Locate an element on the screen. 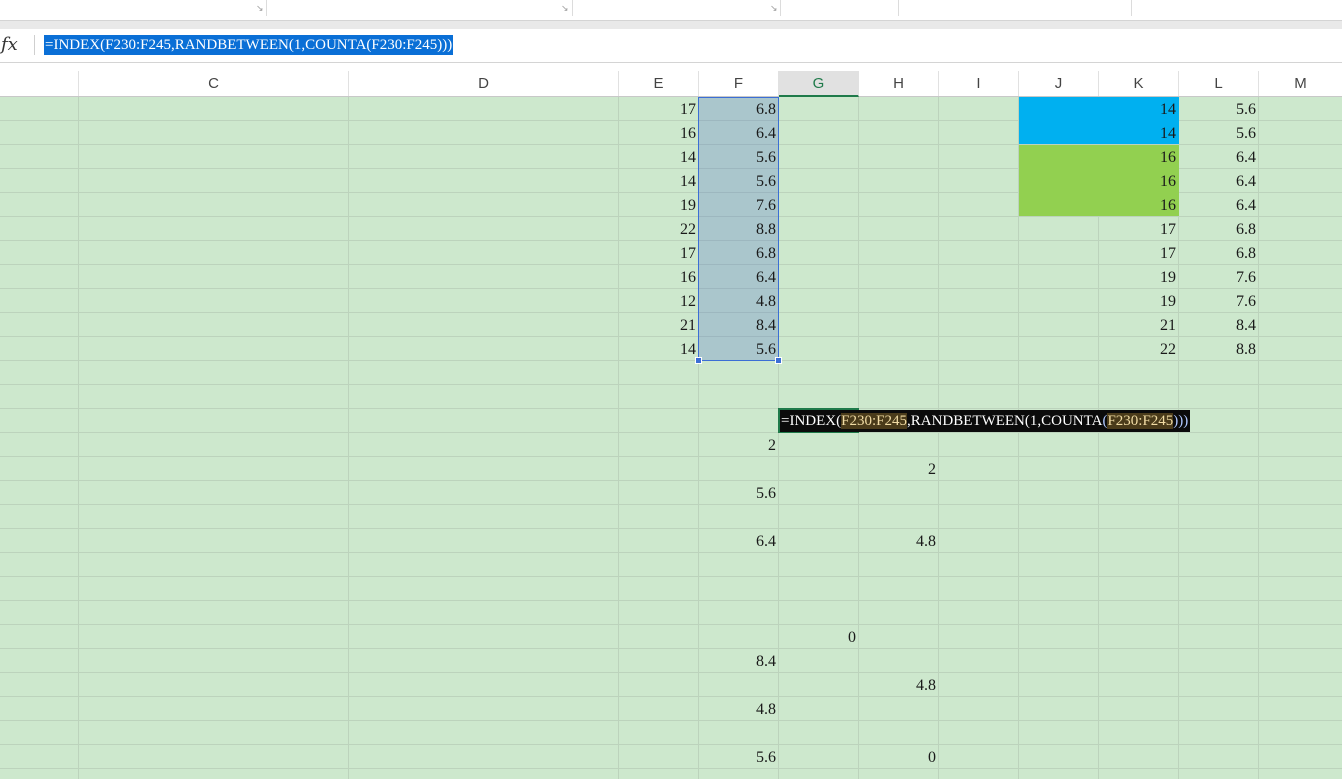 This screenshot has width=1342, height=779. column-header-i: I is located at coordinates (979, 83).